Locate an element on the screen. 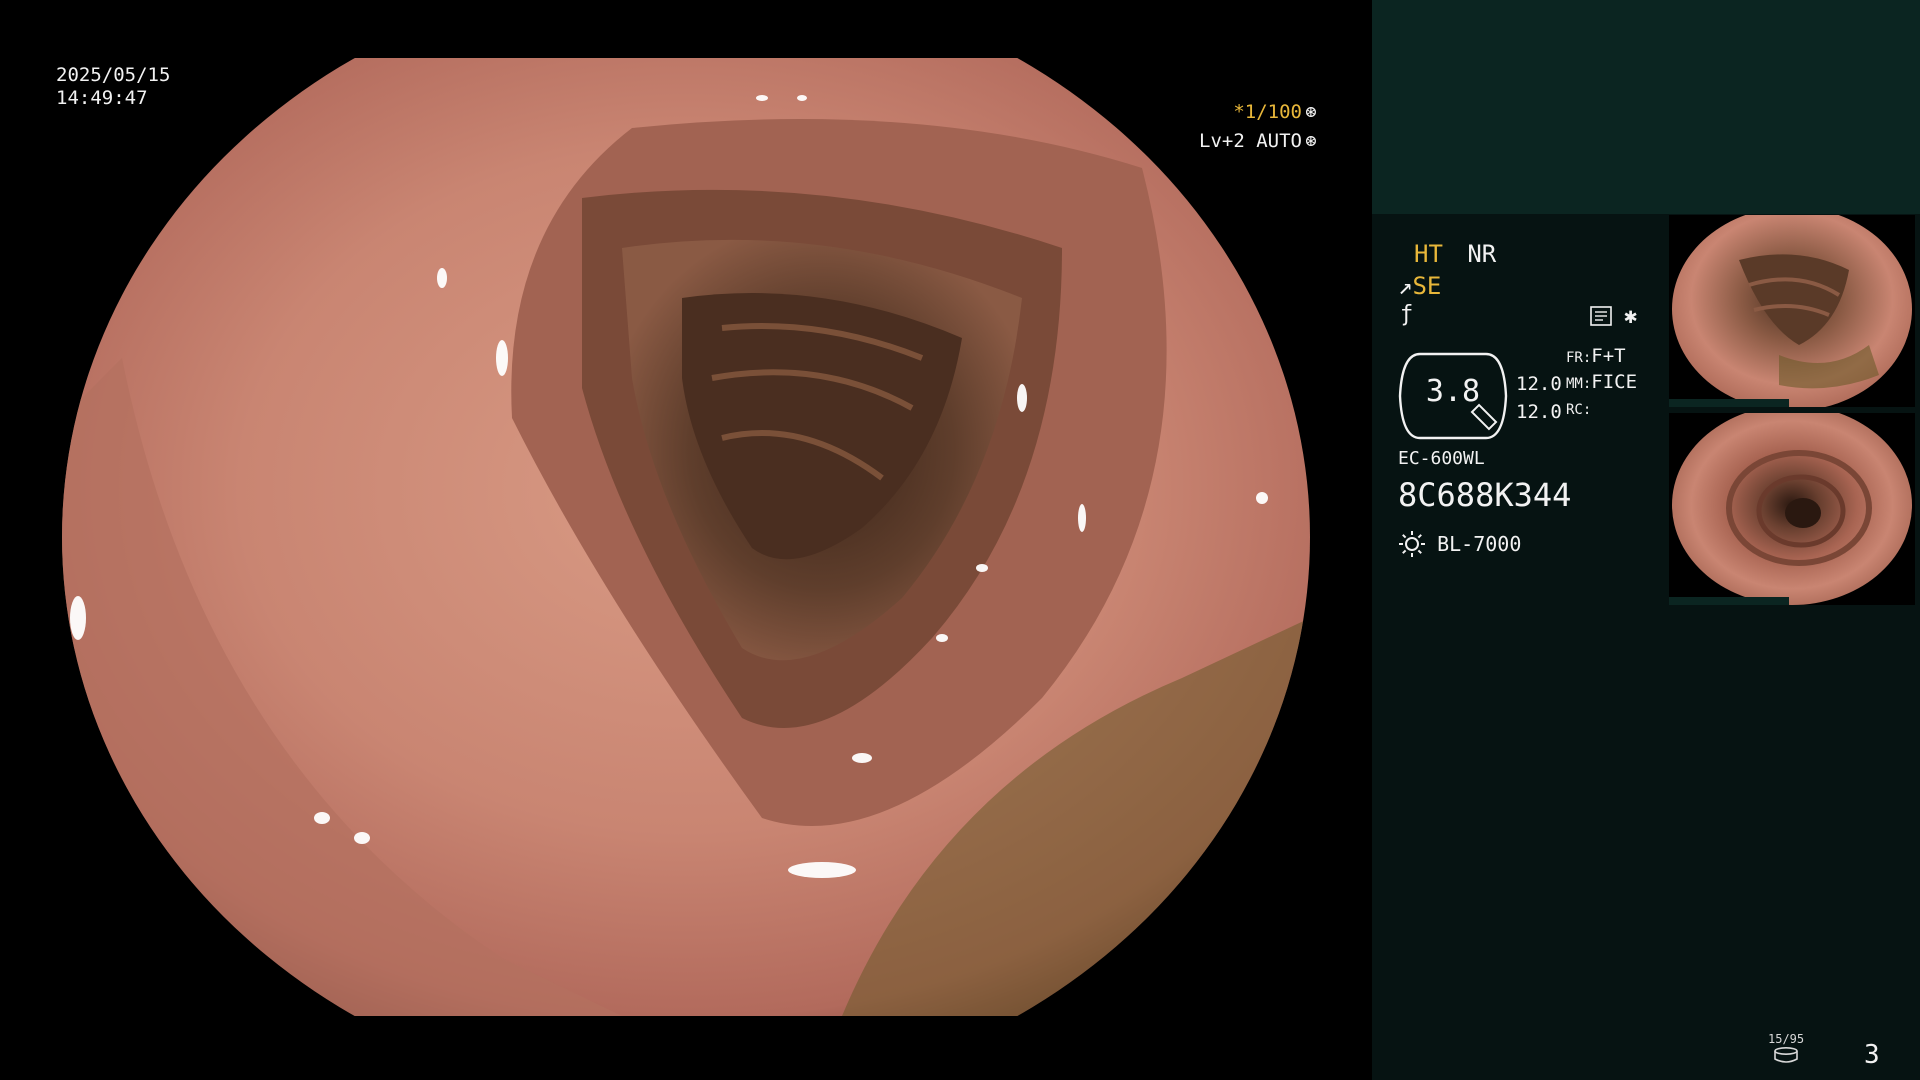  se-row: ↗SE is located at coordinates (1419, 286).